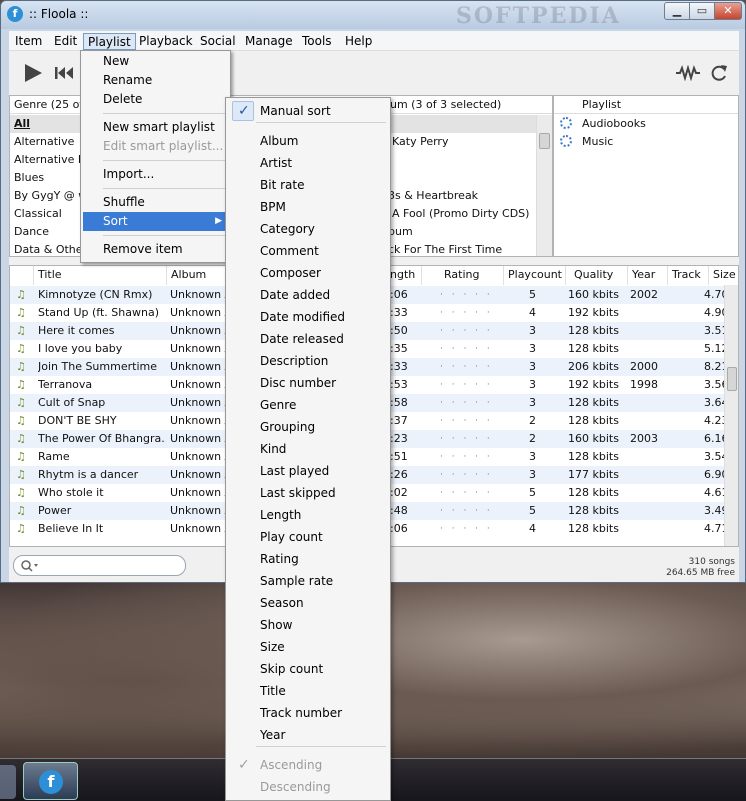 Image resolution: width=746 pixels, height=801 pixels. I want to click on menu-sort: Sort ▶, so click(155, 221).